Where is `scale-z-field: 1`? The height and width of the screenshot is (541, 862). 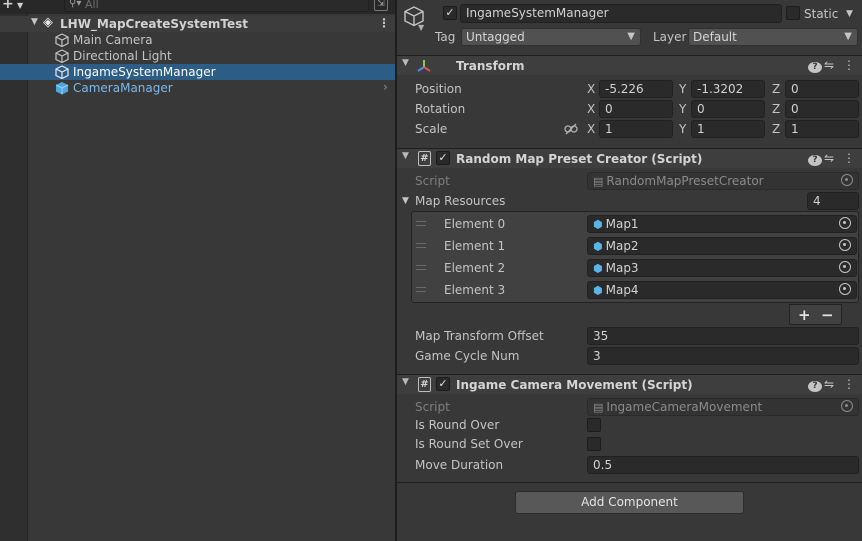
scale-z-field: 1 is located at coordinates (822, 129).